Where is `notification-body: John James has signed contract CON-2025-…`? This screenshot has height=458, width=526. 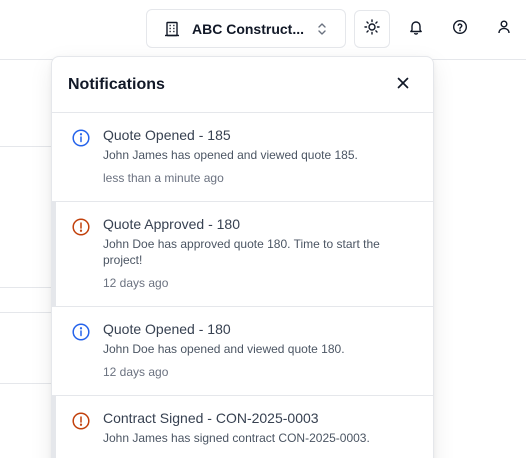 notification-body: John James has signed contract CON-2025-… is located at coordinates (236, 438).